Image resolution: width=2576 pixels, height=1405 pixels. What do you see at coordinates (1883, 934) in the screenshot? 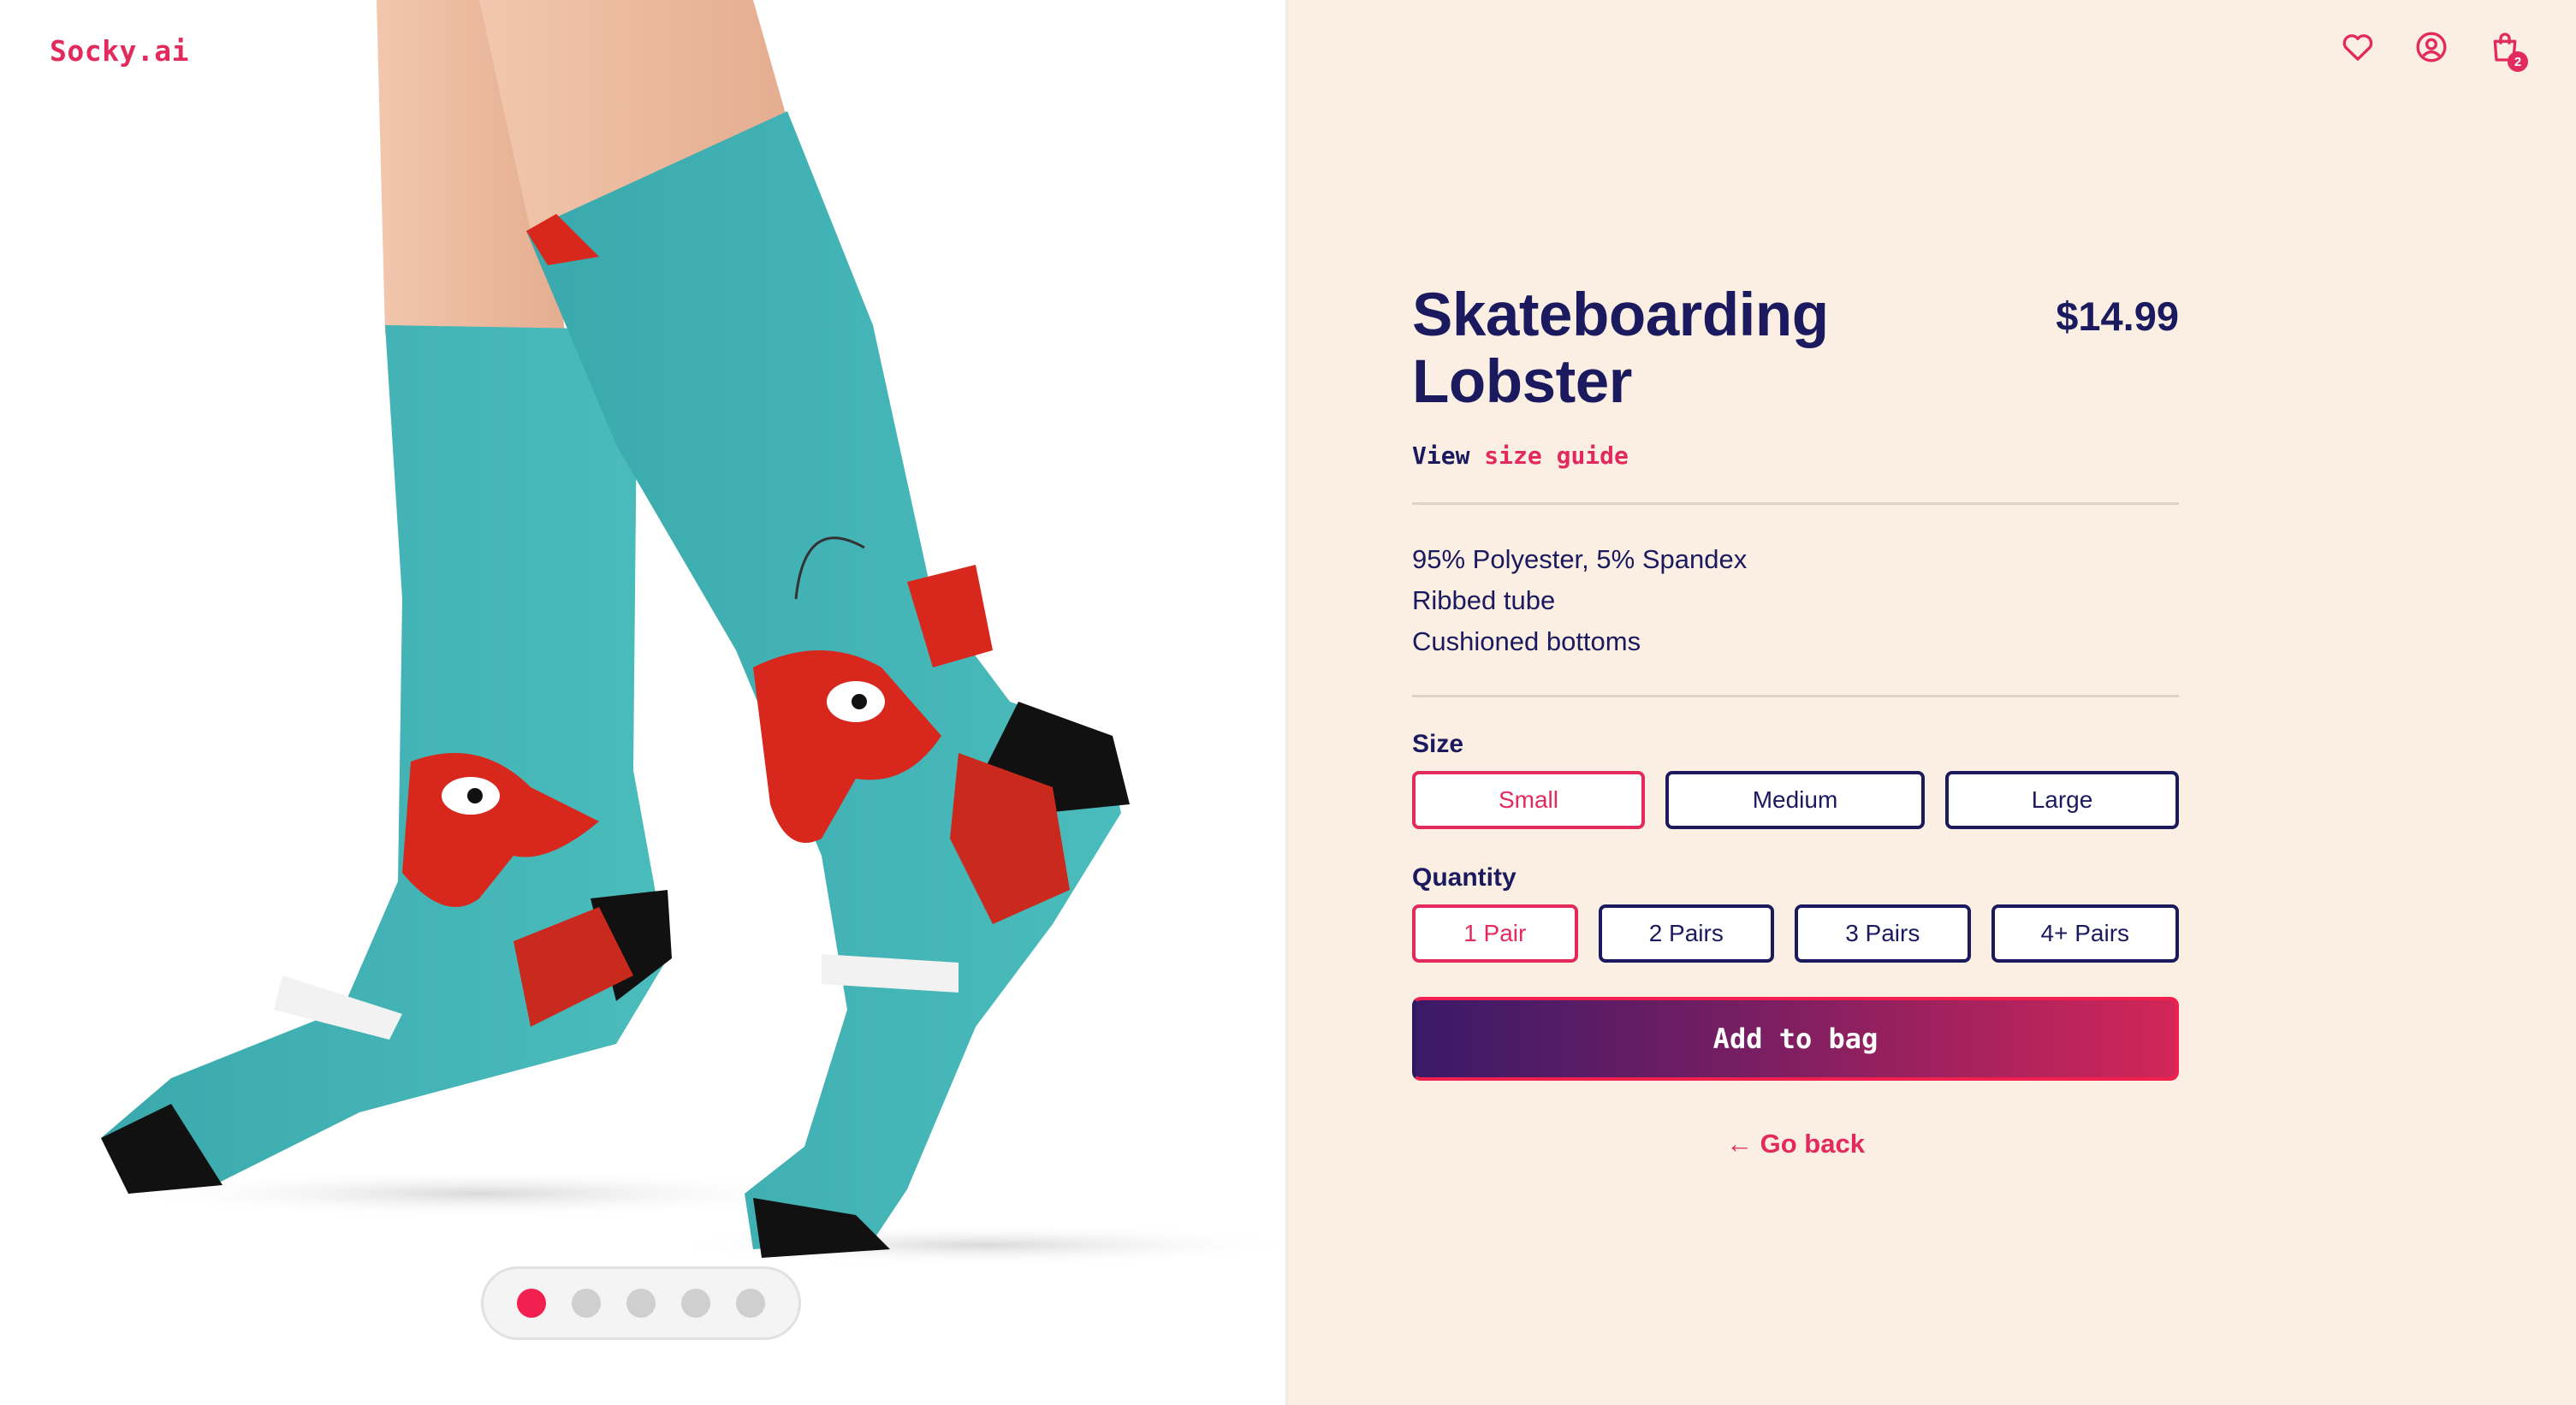
I see `quantity-option-3-pairs: 3 Pairs` at bounding box center [1883, 934].